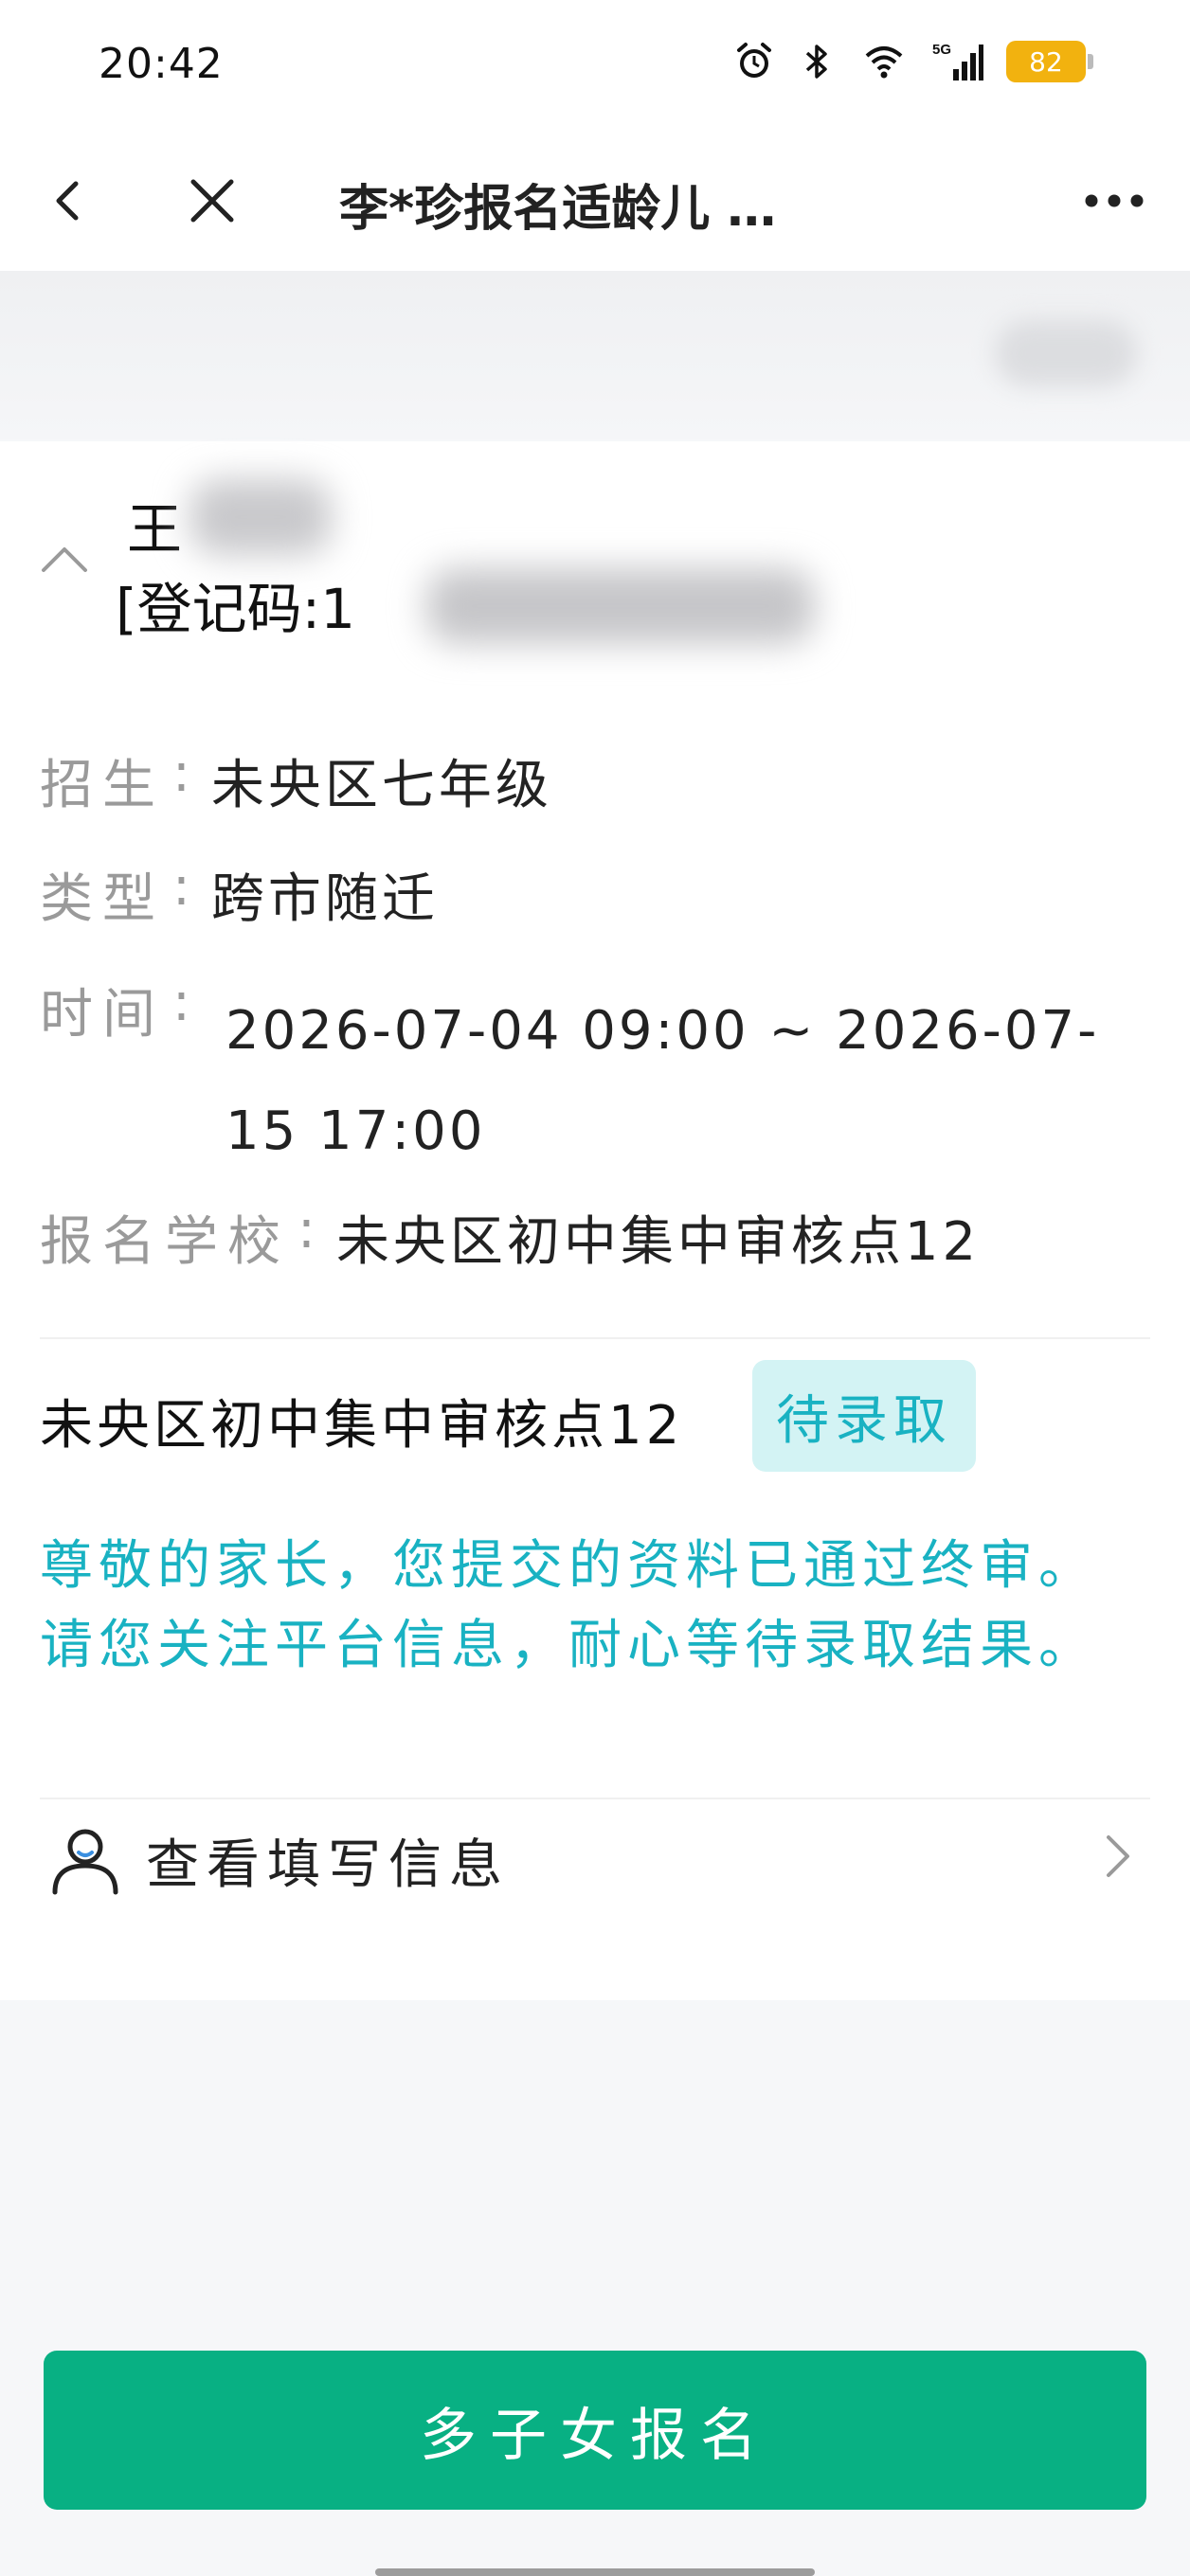 The image size is (1190, 2576). What do you see at coordinates (165, 1242) in the screenshot?
I see `detail-label: 报名学校` at bounding box center [165, 1242].